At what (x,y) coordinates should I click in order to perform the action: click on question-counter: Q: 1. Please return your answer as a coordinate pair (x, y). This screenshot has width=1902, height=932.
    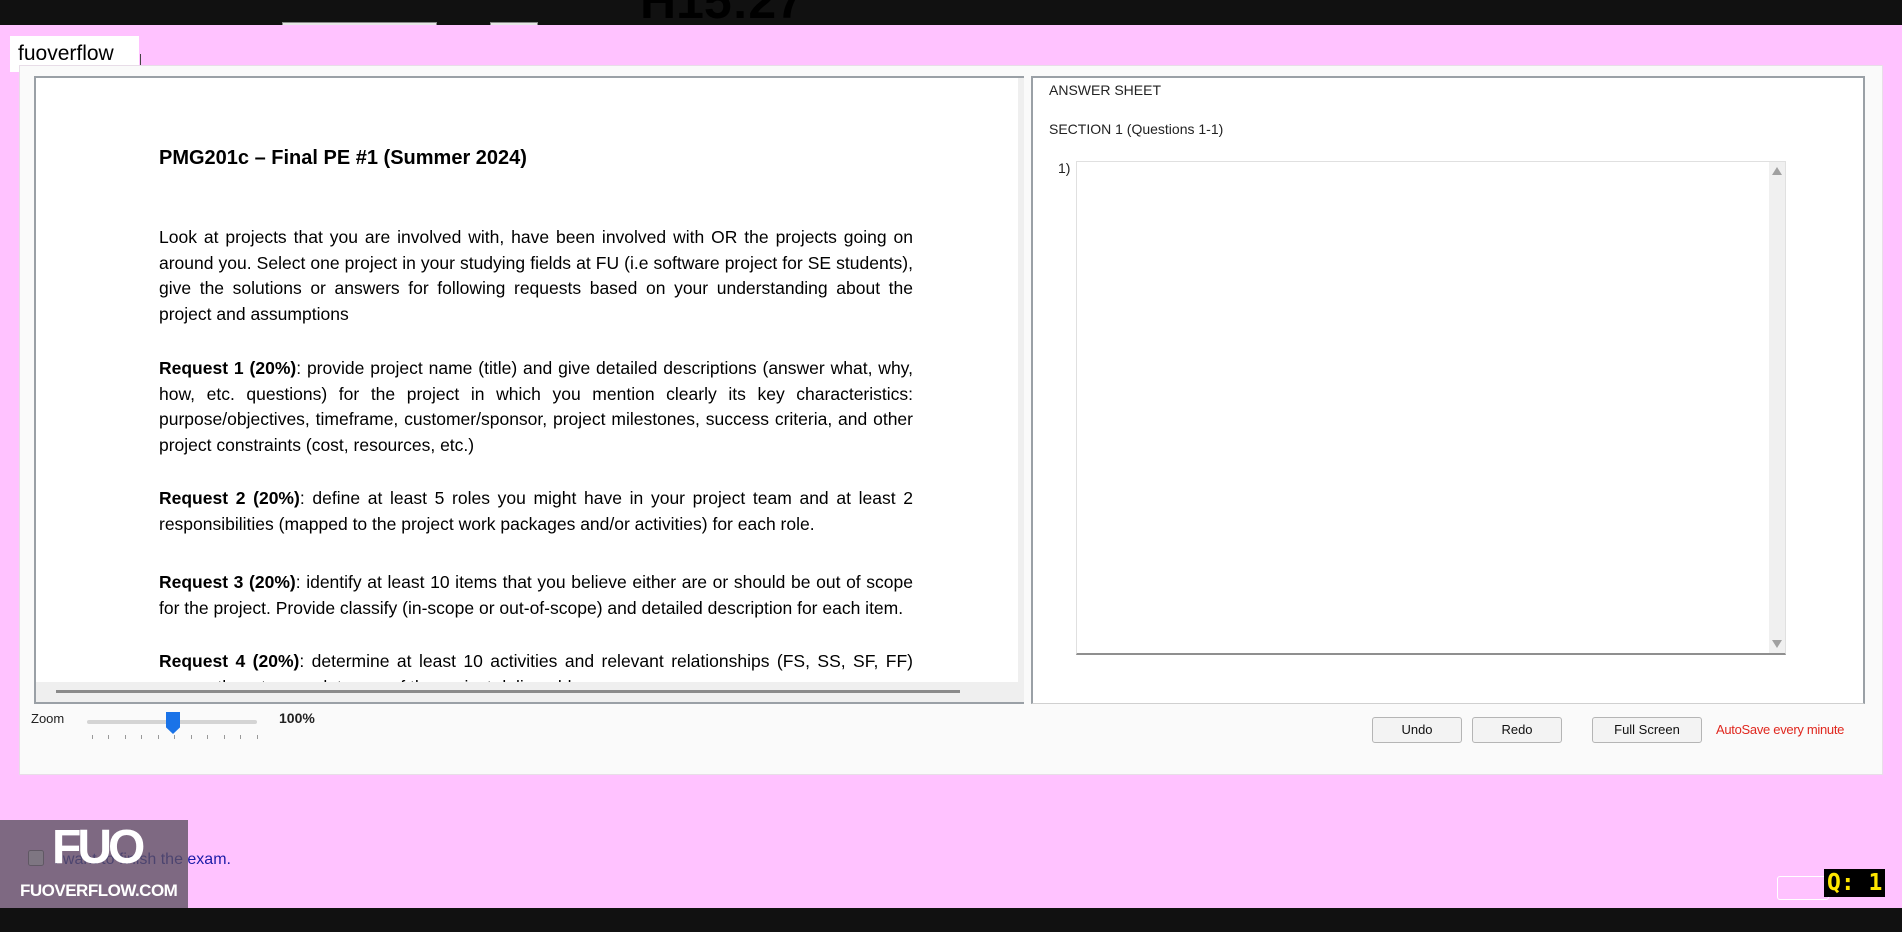
    Looking at the image, I should click on (1855, 883).